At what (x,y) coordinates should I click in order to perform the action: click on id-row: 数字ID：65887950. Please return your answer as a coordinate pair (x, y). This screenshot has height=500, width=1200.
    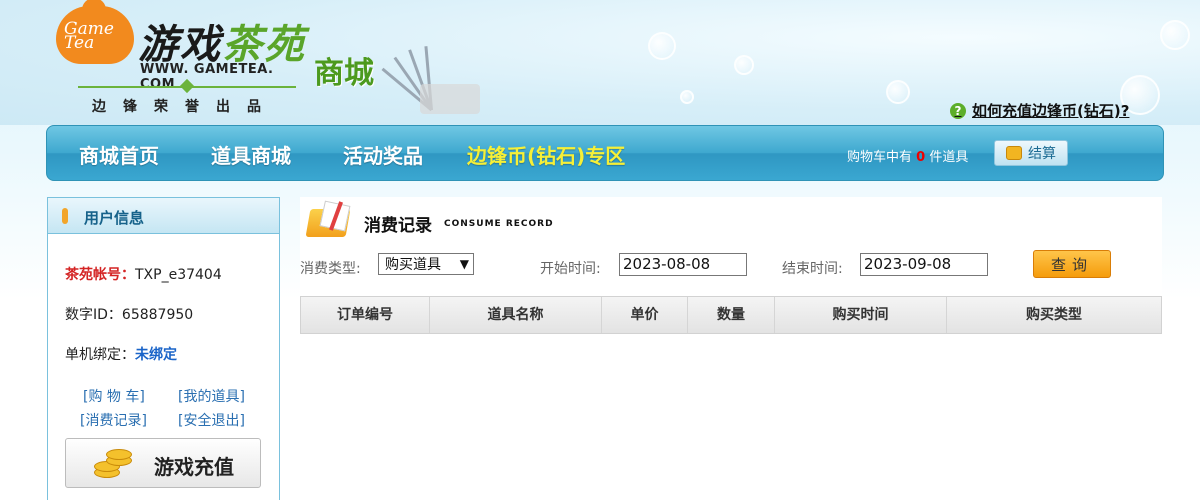
    Looking at the image, I should click on (129, 314).